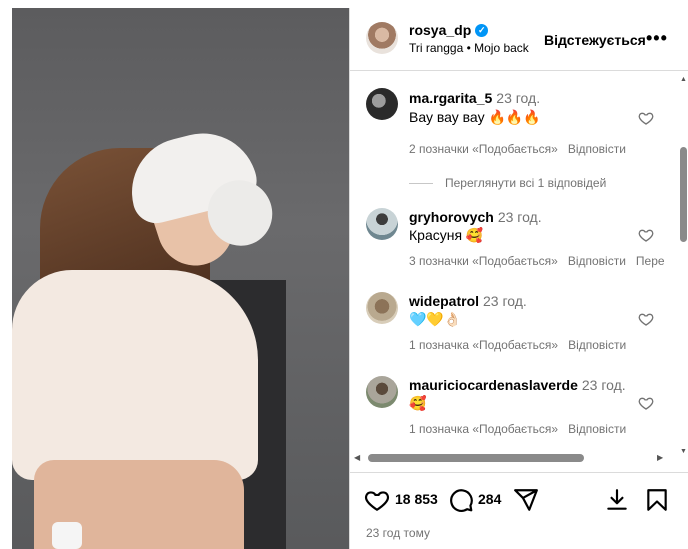 The image size is (688, 549). Describe the element at coordinates (461, 500) in the screenshot. I see `comment-icon` at that location.